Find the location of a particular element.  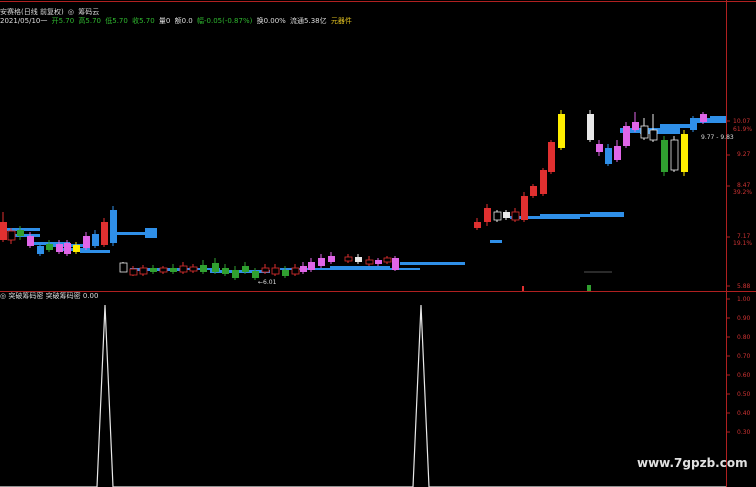

turn-label: 换 is located at coordinates (260, 21).